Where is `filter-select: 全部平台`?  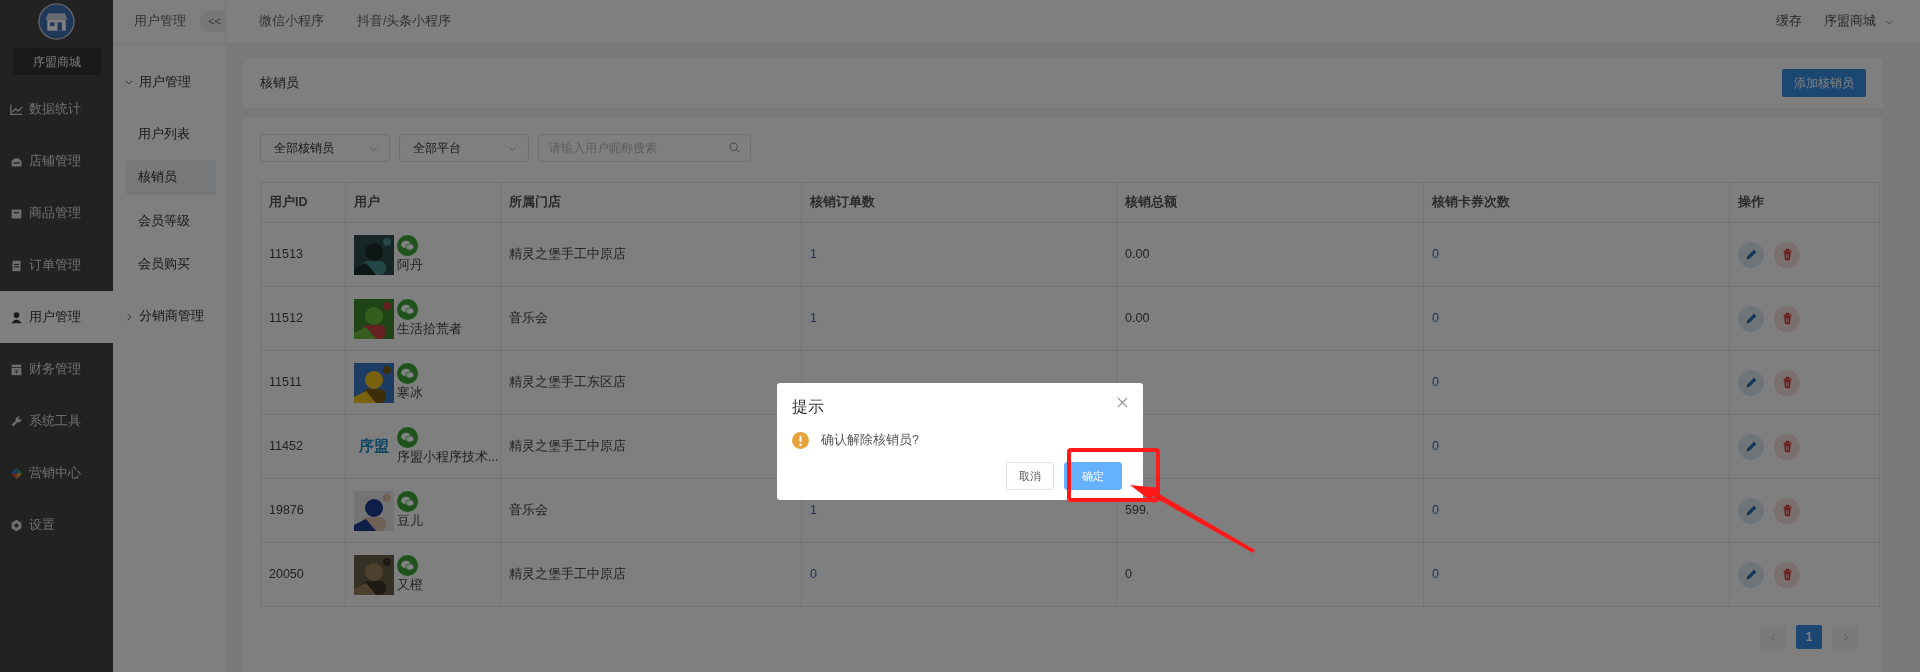 filter-select: 全部平台 is located at coordinates (464, 148).